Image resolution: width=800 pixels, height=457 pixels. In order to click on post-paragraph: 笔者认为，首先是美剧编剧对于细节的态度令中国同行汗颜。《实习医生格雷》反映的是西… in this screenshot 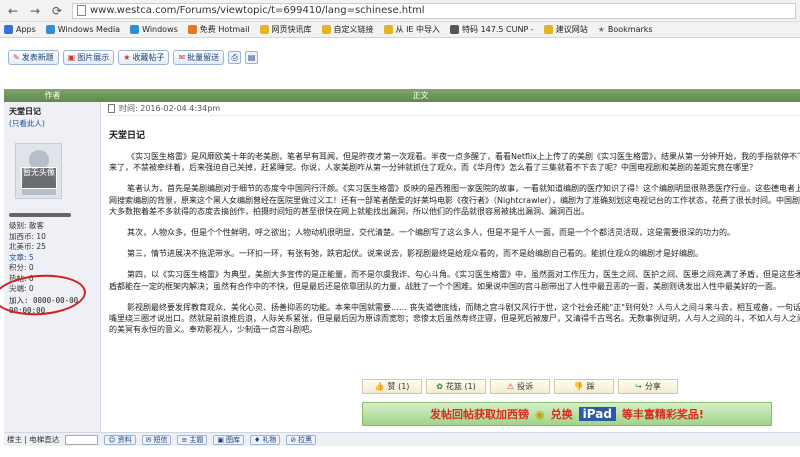, I will do `click(454, 200)`.